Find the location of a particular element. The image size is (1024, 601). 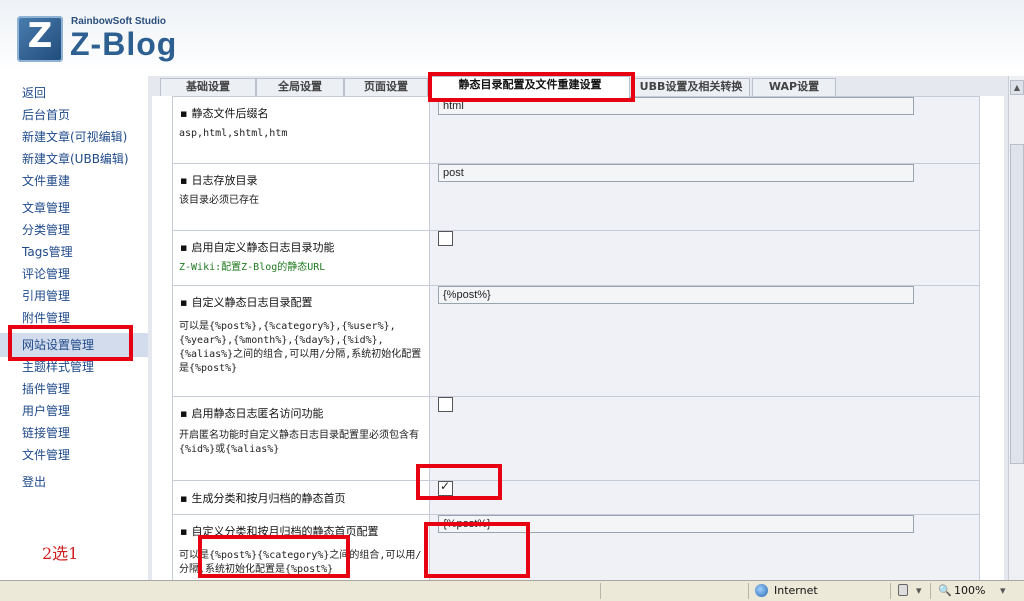

setting-title: 自定义静态日志目录配置 is located at coordinates (301, 298).